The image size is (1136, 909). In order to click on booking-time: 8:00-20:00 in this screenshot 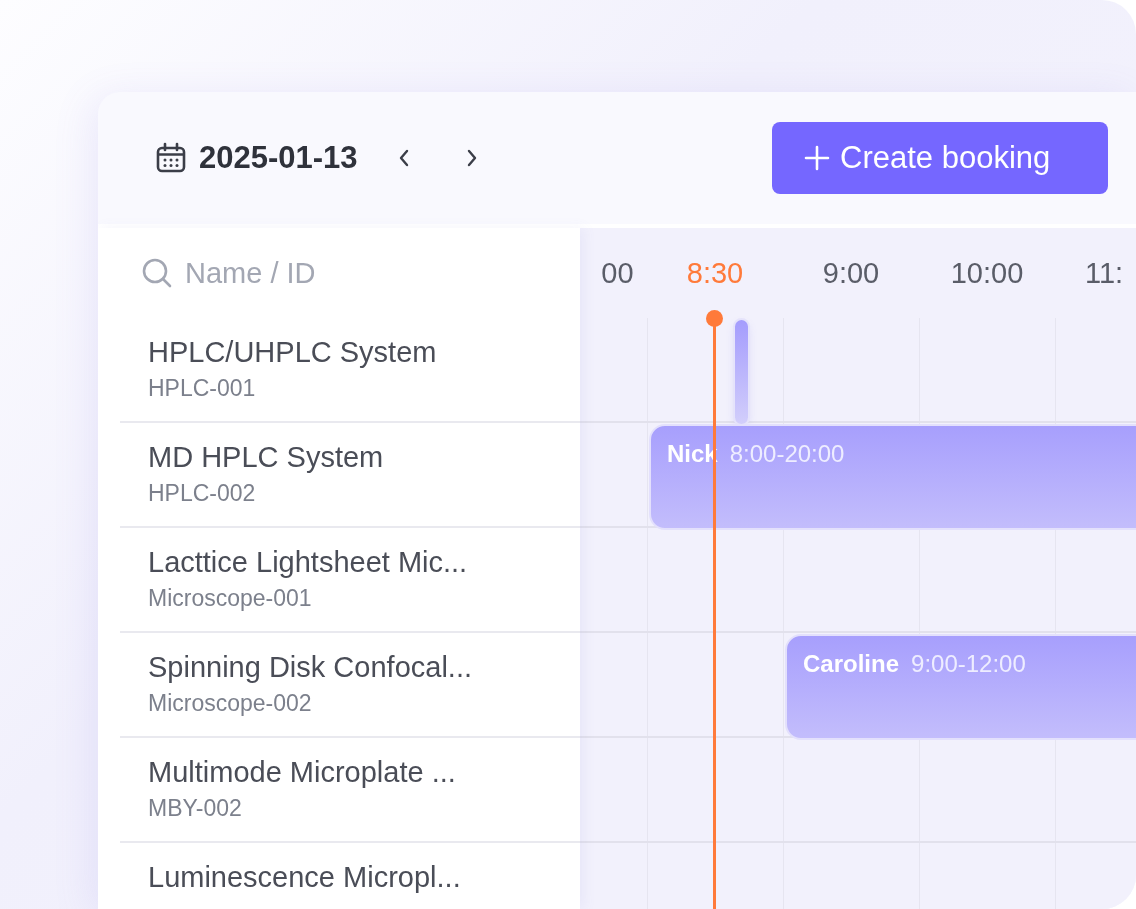, I will do `click(787, 454)`.